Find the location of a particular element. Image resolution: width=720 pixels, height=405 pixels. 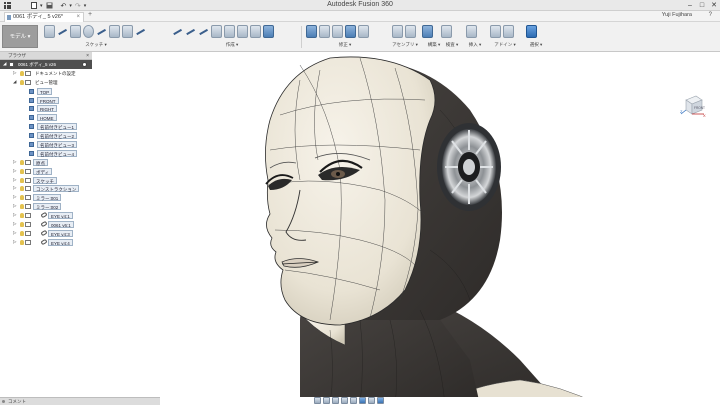

radio-icon is located at coordinates (84, 64).